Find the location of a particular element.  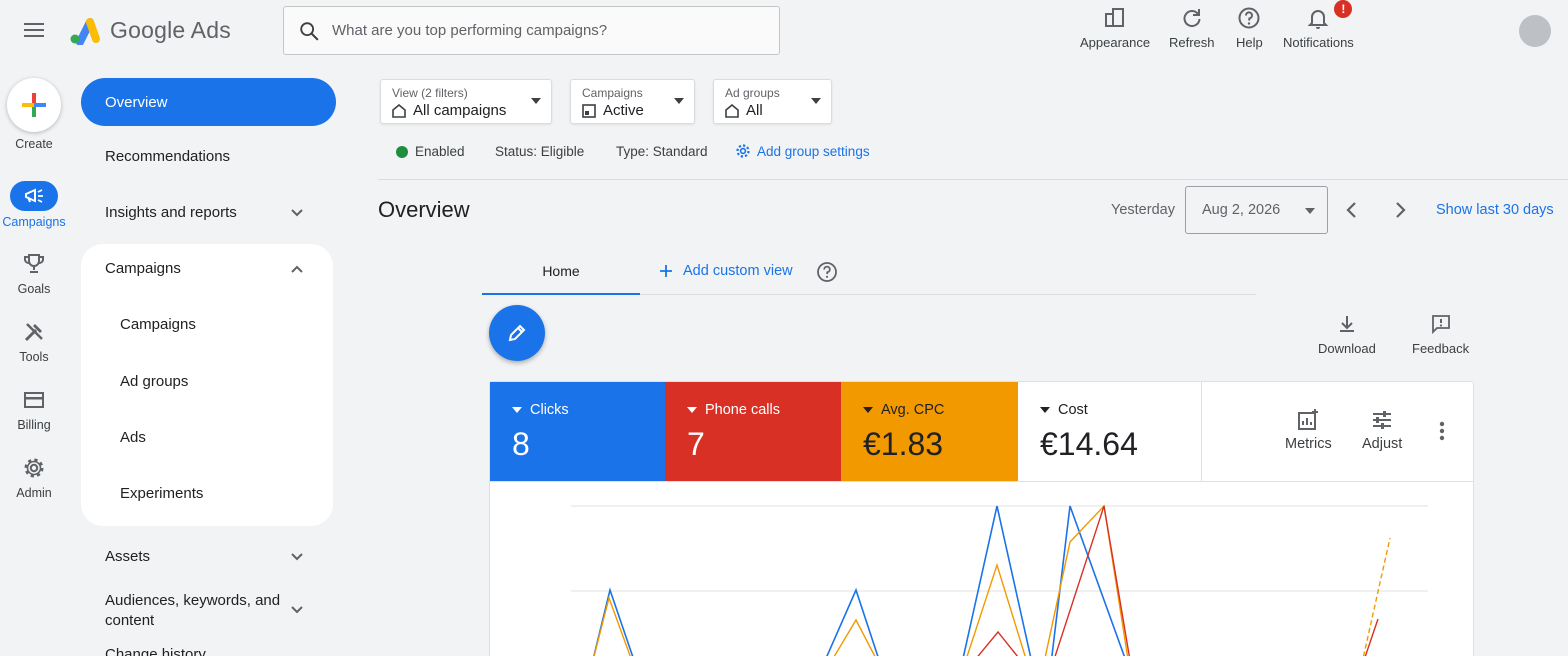

adjust-label: Adjust is located at coordinates (1382, 444).